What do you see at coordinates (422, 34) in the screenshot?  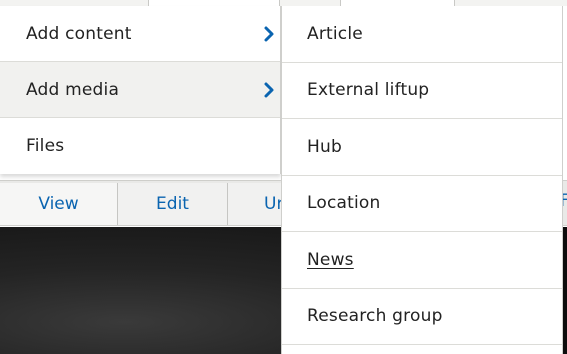 I see `submenu-item-article: Article` at bounding box center [422, 34].